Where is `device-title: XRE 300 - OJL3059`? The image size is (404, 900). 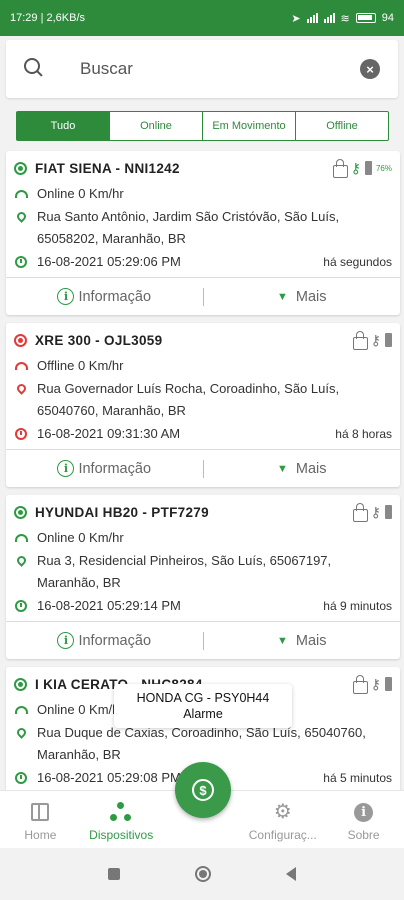 device-title: XRE 300 - OJL3059 is located at coordinates (99, 340).